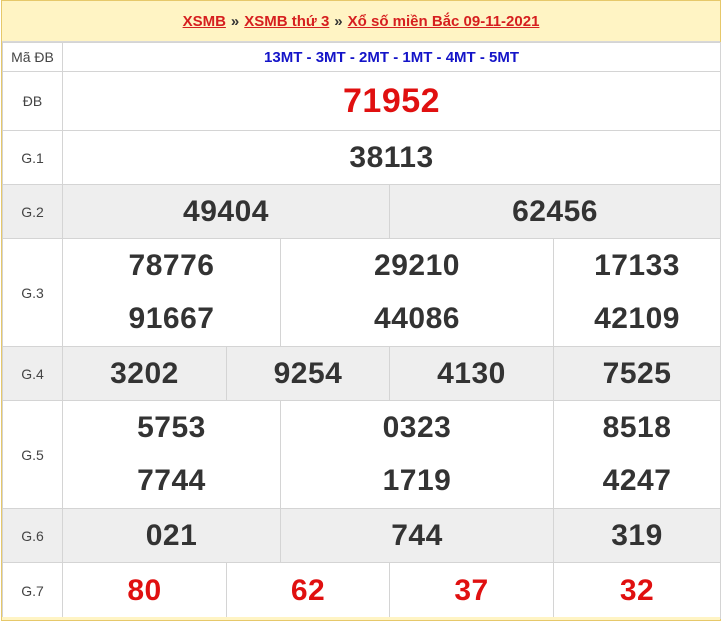 The height and width of the screenshot is (623, 722). What do you see at coordinates (171, 265) in the screenshot?
I see `prize-number: 78776` at bounding box center [171, 265].